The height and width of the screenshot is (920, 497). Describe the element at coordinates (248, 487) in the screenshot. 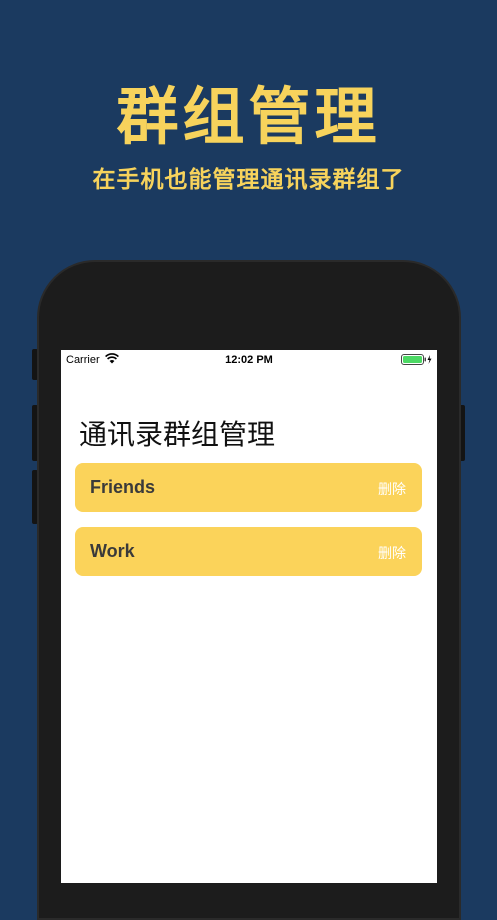

I see `group-card-friends: Friends 删除` at that location.